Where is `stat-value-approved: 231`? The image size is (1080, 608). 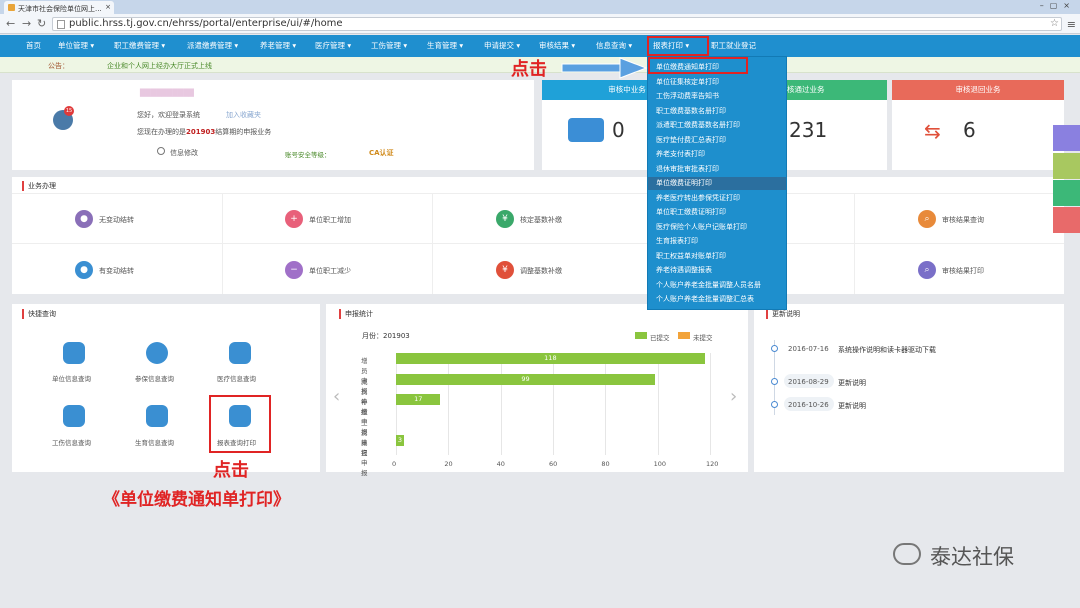 stat-value-approved: 231 is located at coordinates (808, 130).